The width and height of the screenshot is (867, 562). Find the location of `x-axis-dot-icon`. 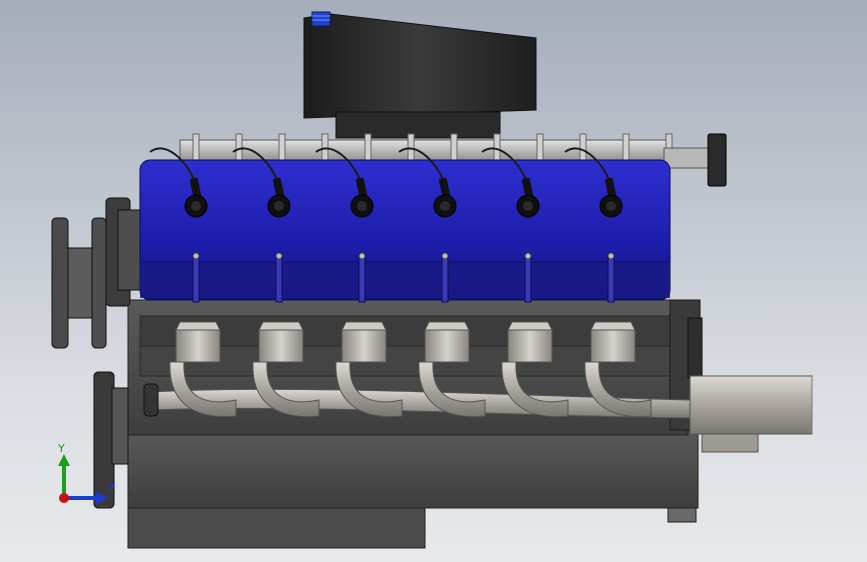

x-axis-dot-icon is located at coordinates (64, 498).